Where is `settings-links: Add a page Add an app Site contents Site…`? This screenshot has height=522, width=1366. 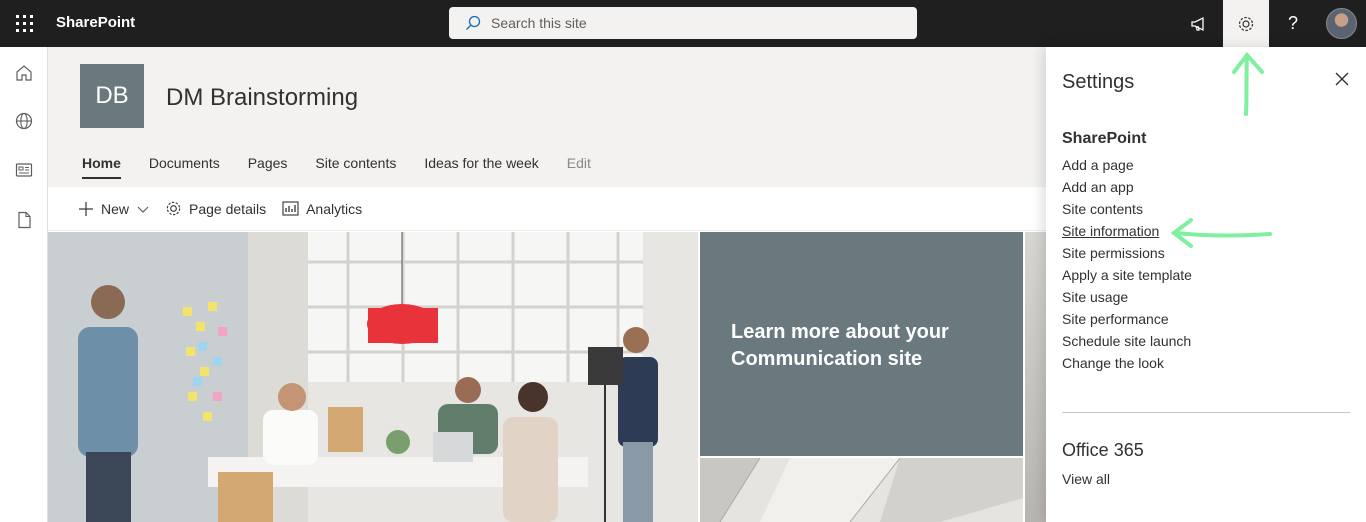
settings-links: Add a page Add an app Site contents Site… is located at coordinates (1127, 264).